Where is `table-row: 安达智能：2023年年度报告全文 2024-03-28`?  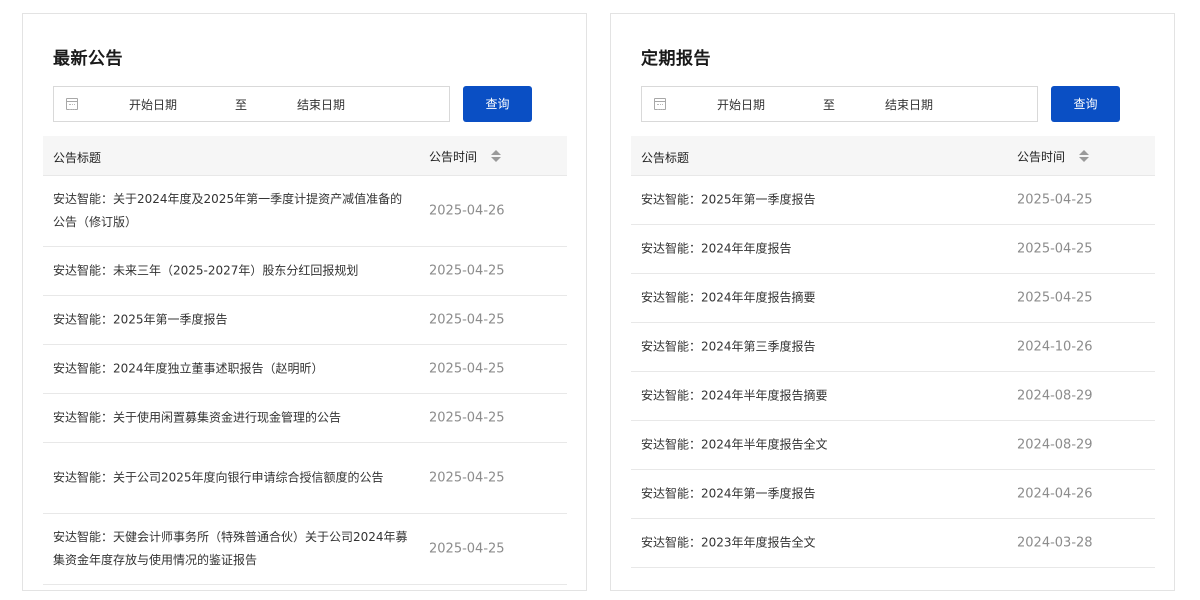 table-row: 安达智能：2023年年度报告全文 2024-03-28 is located at coordinates (893, 543).